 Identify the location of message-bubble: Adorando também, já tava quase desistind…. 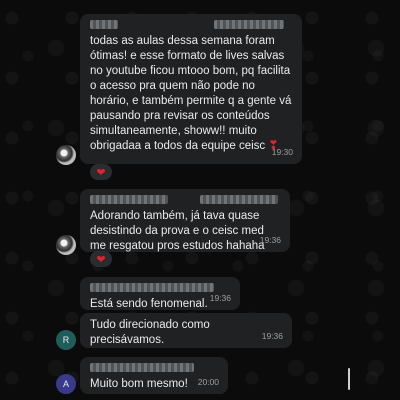
(185, 220).